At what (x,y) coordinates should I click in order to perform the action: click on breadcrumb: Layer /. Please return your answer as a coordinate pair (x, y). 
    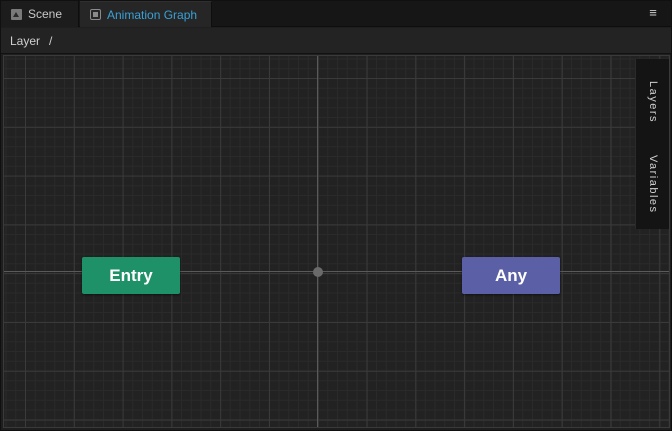
    Looking at the image, I should click on (336, 41).